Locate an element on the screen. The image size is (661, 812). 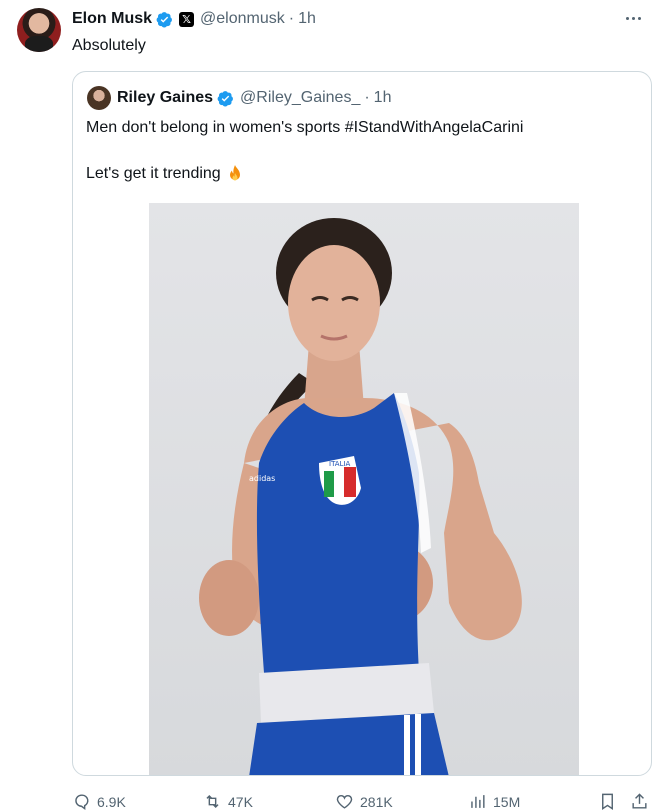
tweet-text: Absolutely is located at coordinates (109, 45).